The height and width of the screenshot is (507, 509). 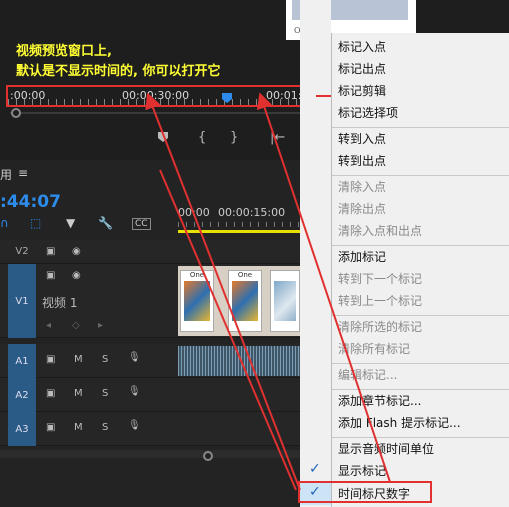 What do you see at coordinates (245, 35) in the screenshot?
I see `annotation-guide` at bounding box center [245, 35].